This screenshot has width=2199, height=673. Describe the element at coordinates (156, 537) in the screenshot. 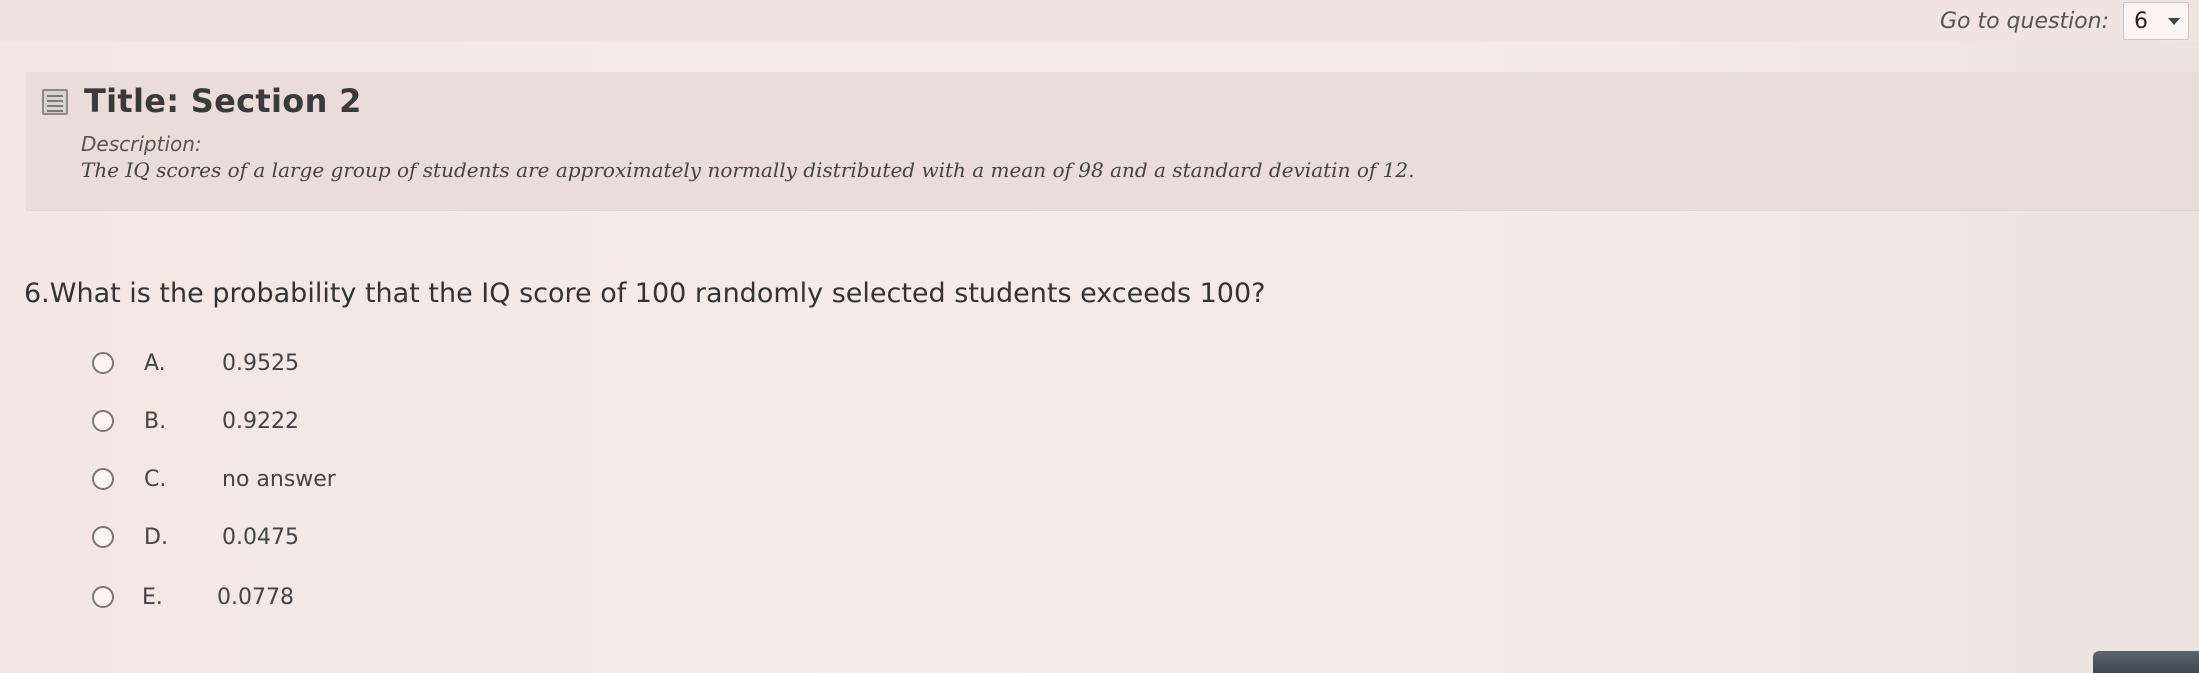

I see `option-letter: D.` at that location.